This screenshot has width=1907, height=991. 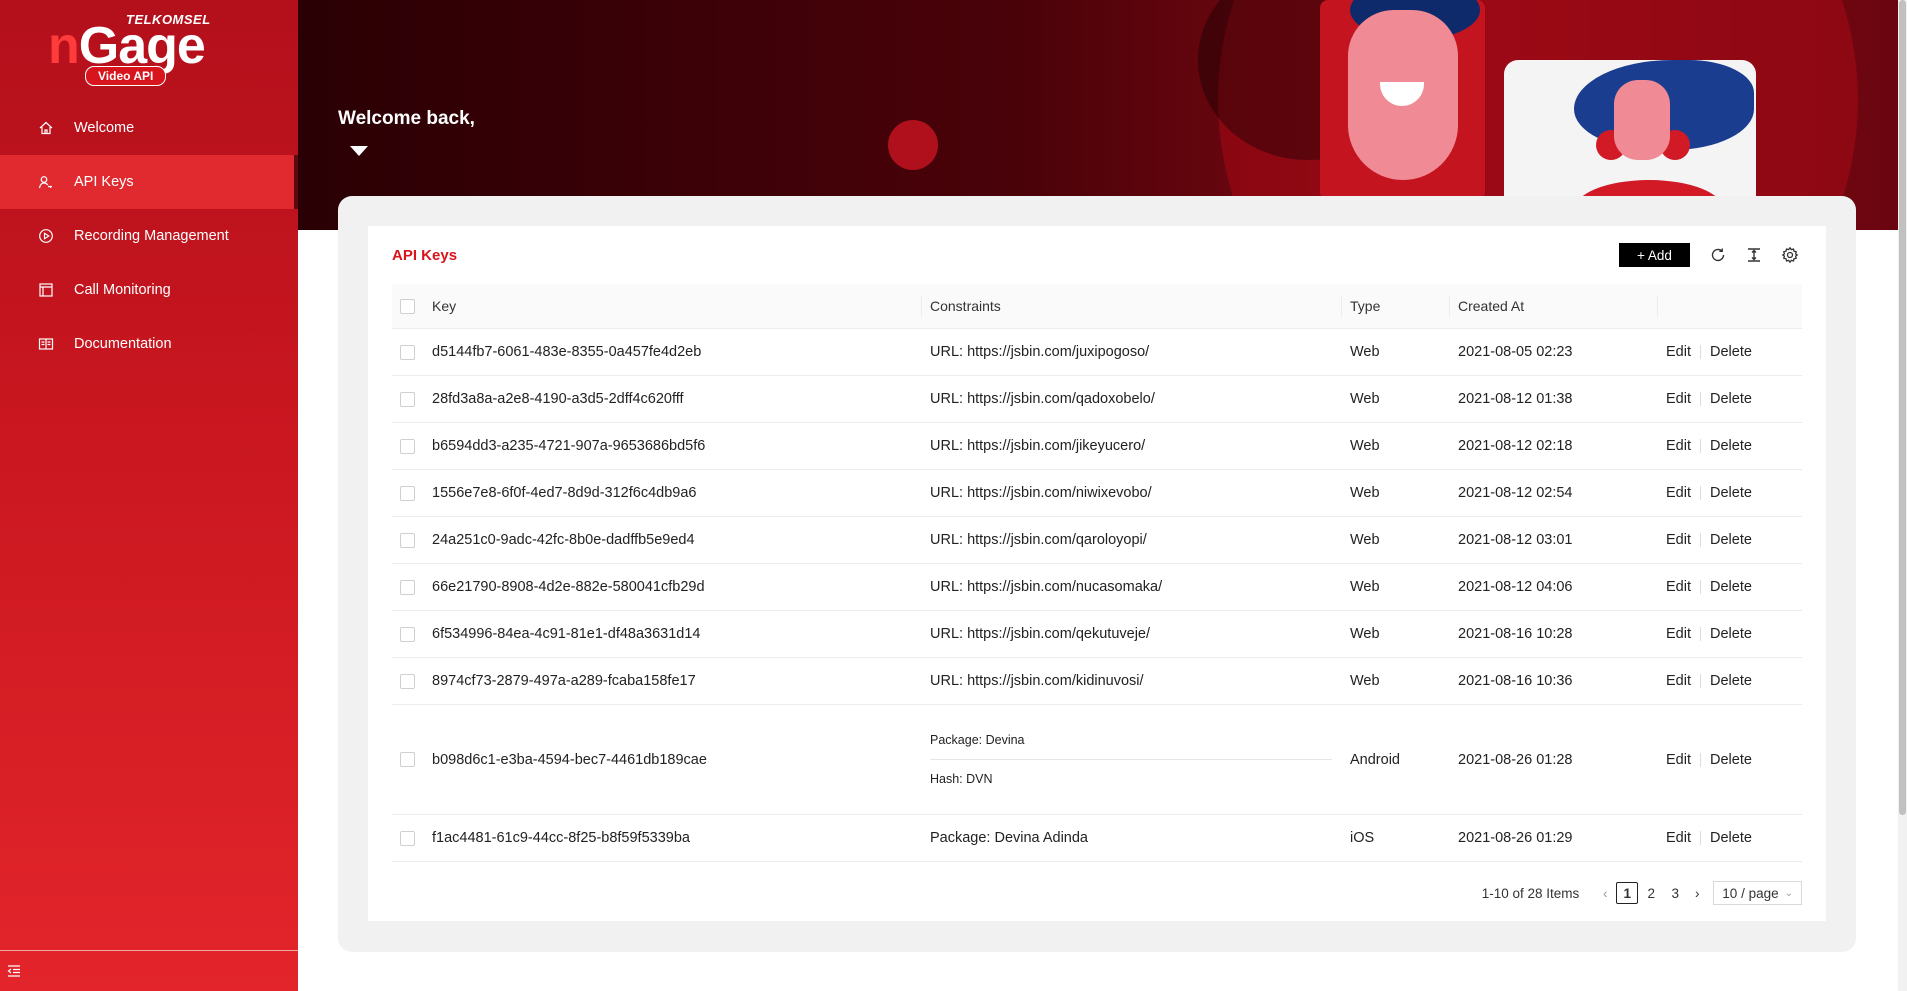 I want to click on cell-constraints: URL: https://jsbin.com/qekutuveje/, so click(x=1040, y=634).